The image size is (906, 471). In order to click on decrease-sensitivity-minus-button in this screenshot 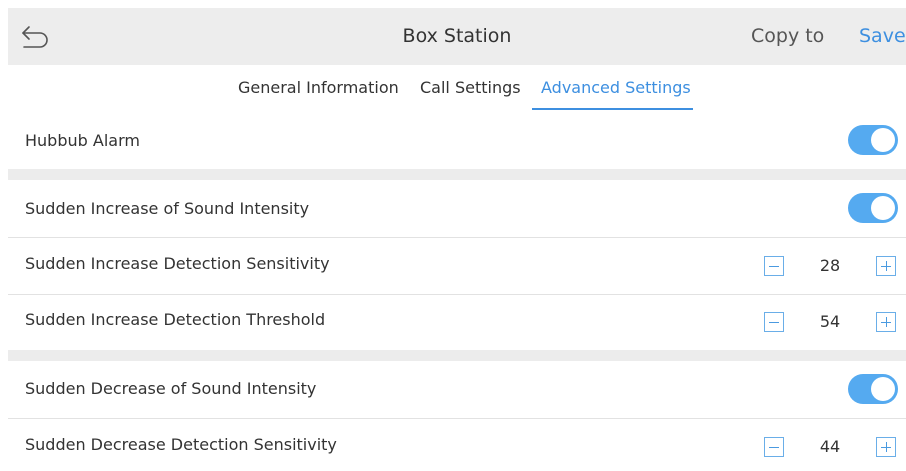, I will do `click(774, 447)`.